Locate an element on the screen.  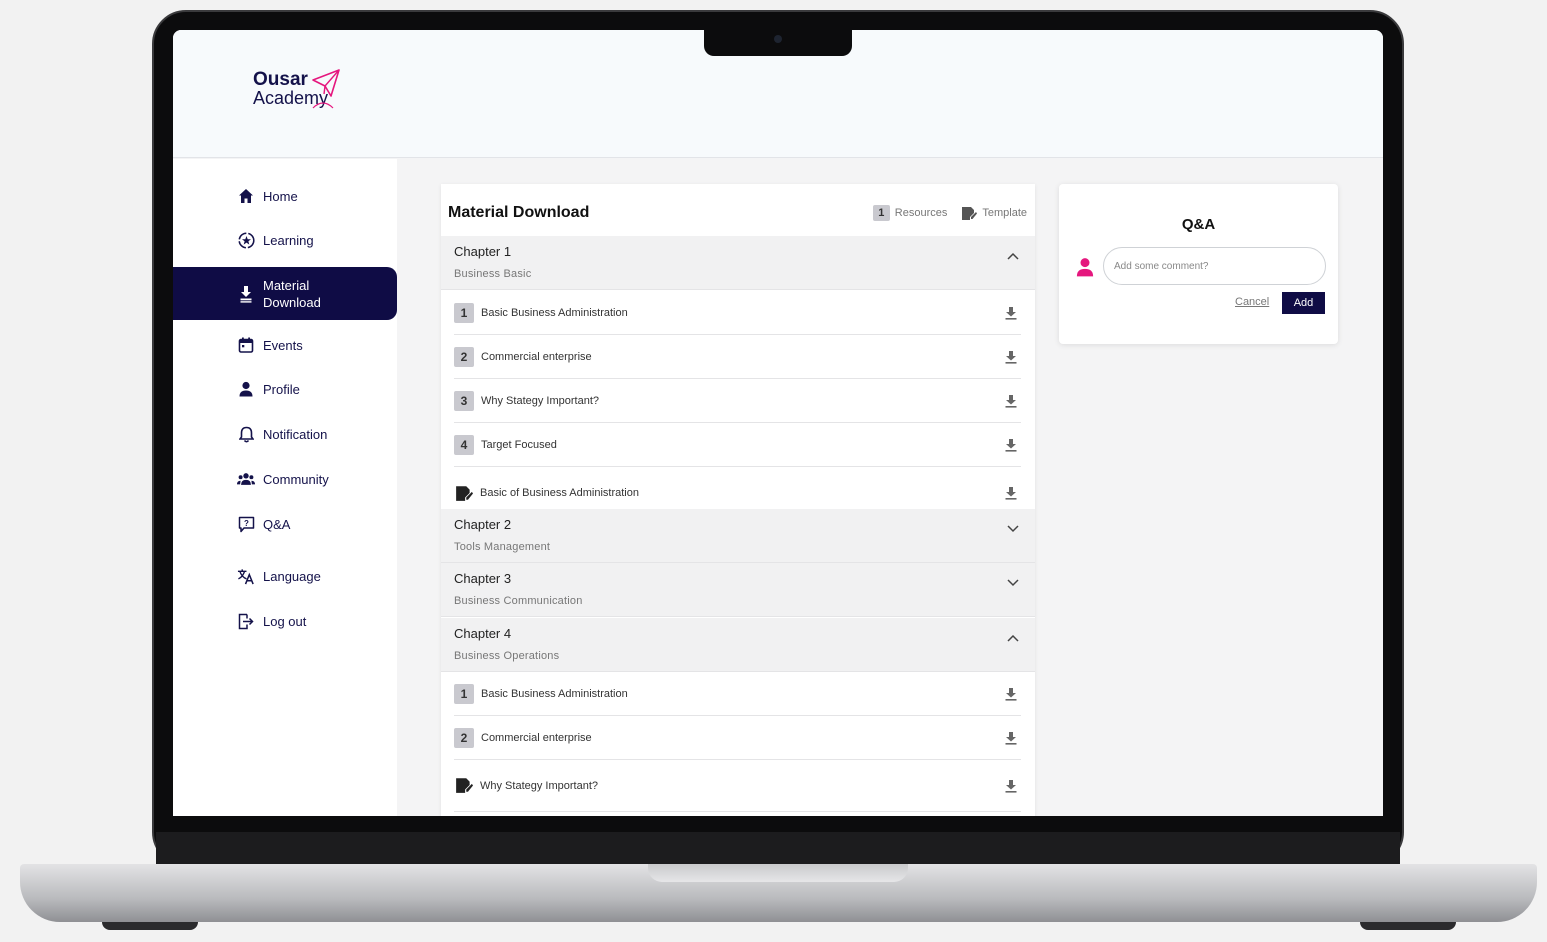
chapter-header-2: Chapter 2 Tools Management is located at coordinates (738, 536).